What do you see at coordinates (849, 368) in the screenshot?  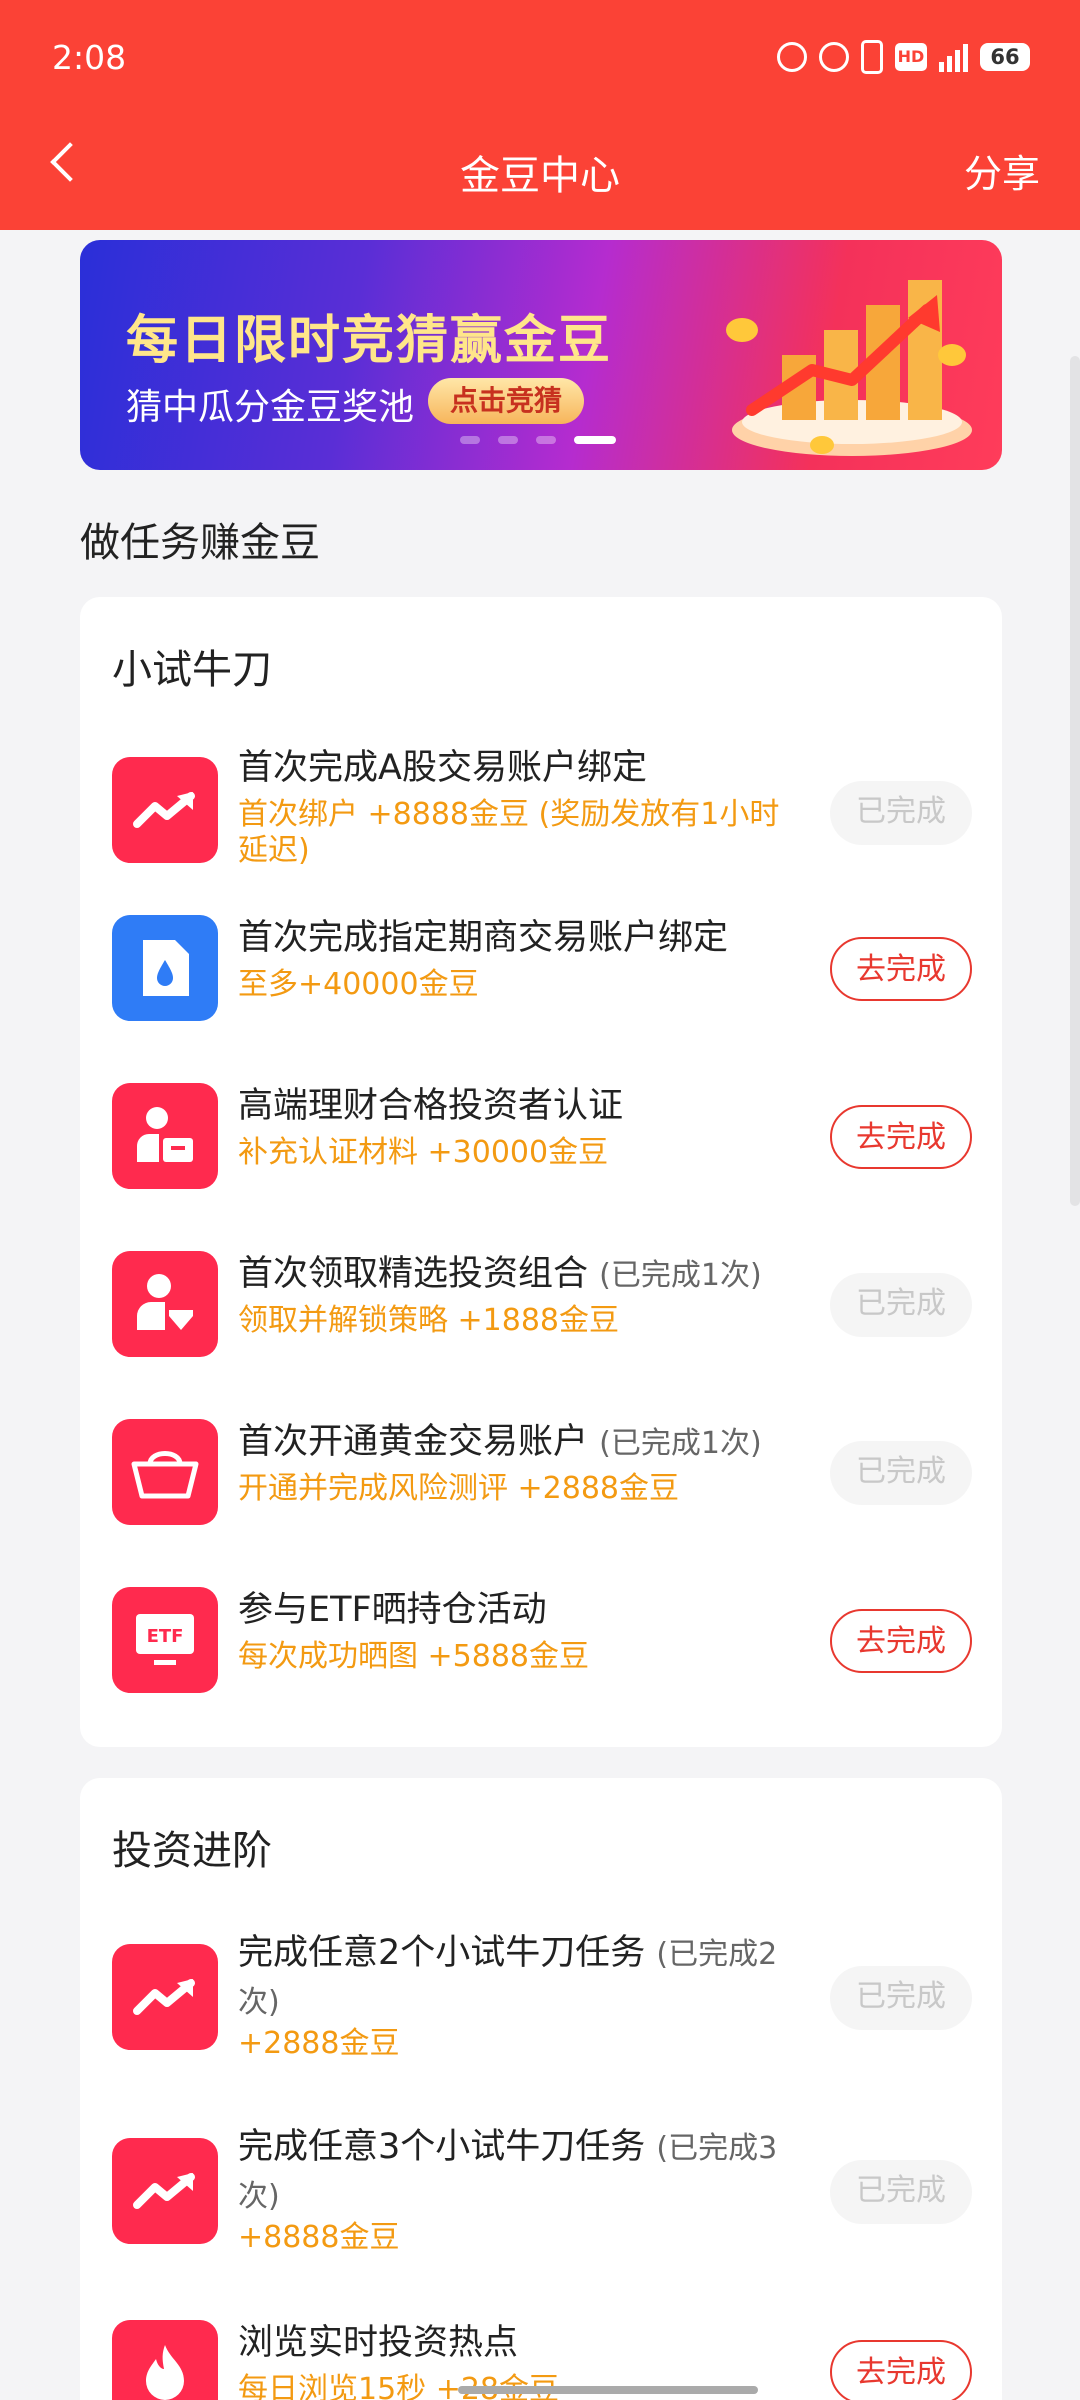 I see `gold-bars-chart-icon` at bounding box center [849, 368].